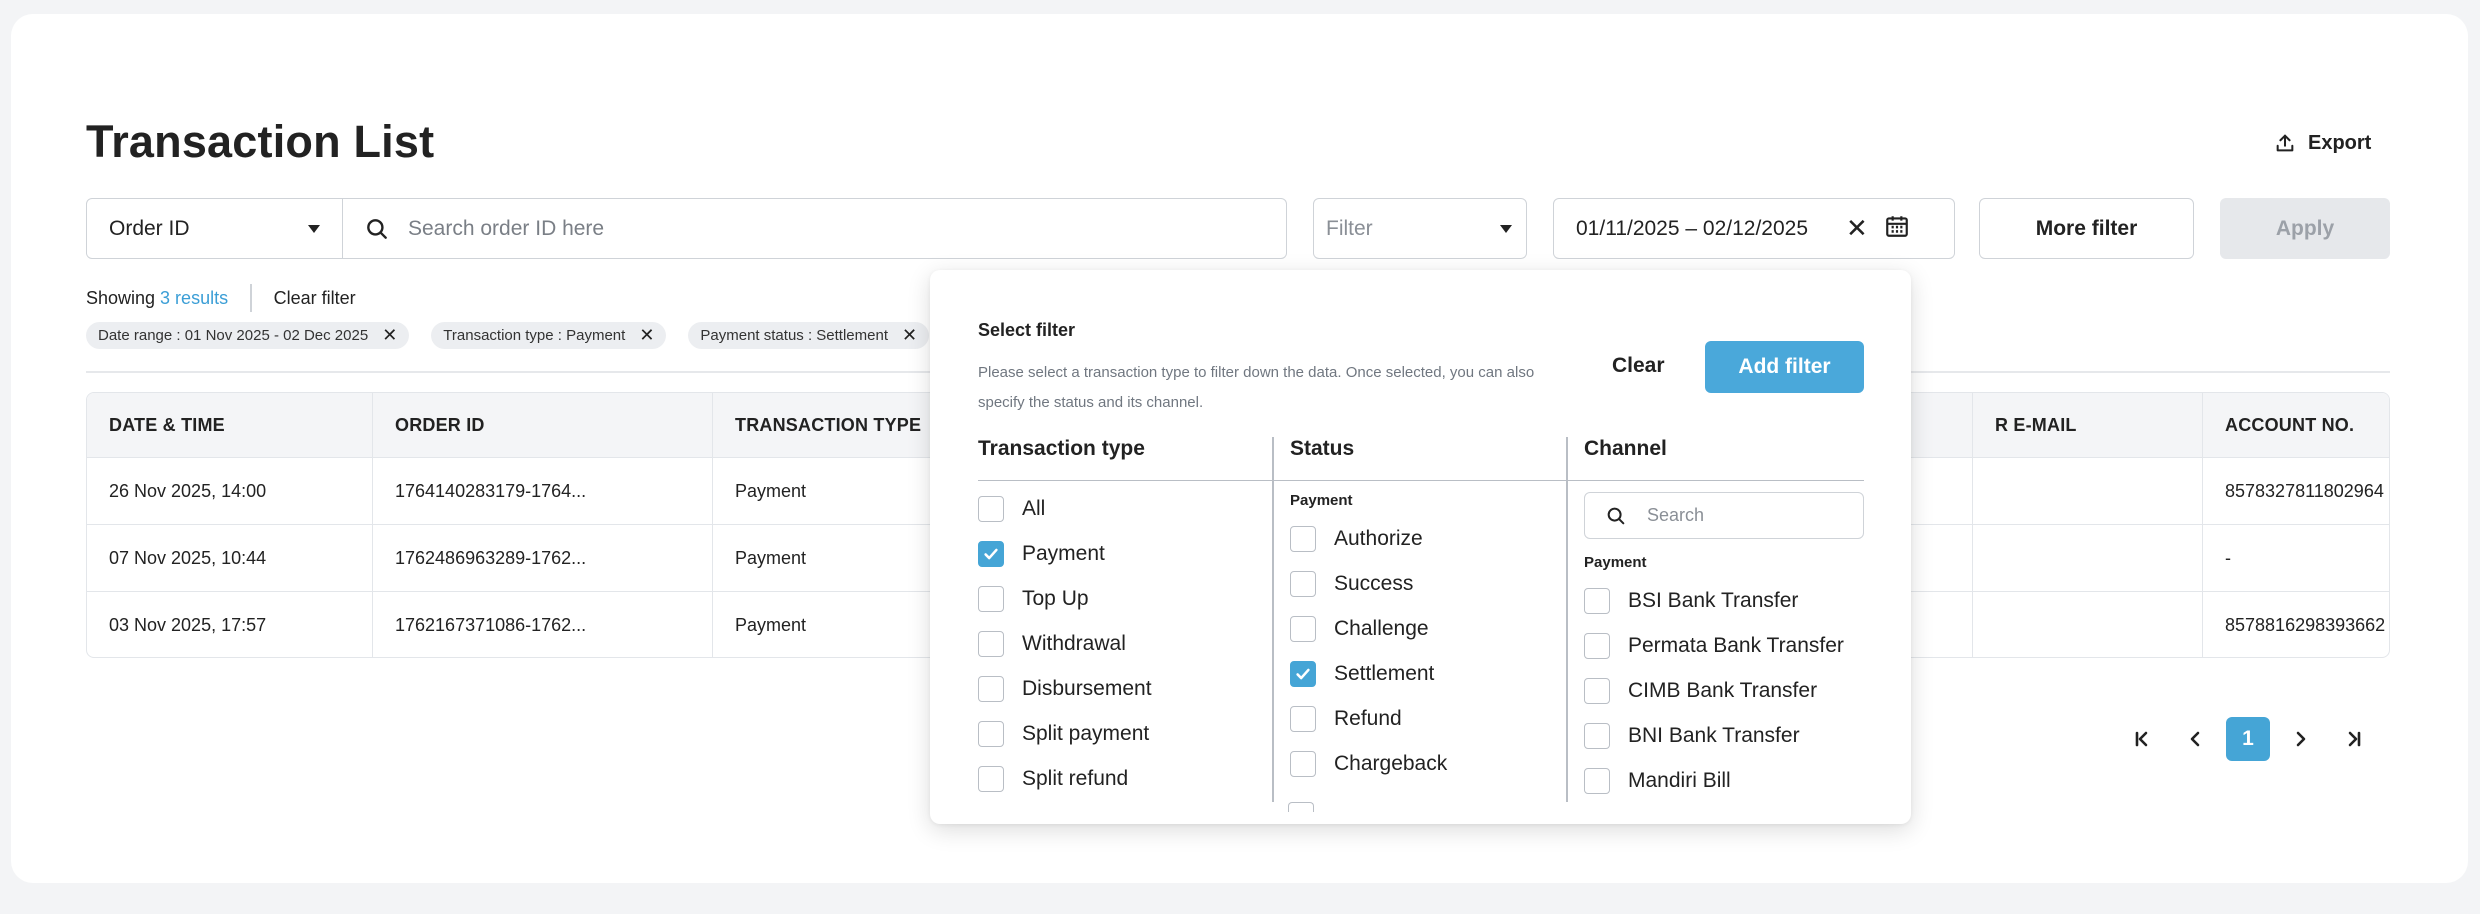 The width and height of the screenshot is (2480, 914). I want to click on channel-heading: Channel, so click(1625, 448).